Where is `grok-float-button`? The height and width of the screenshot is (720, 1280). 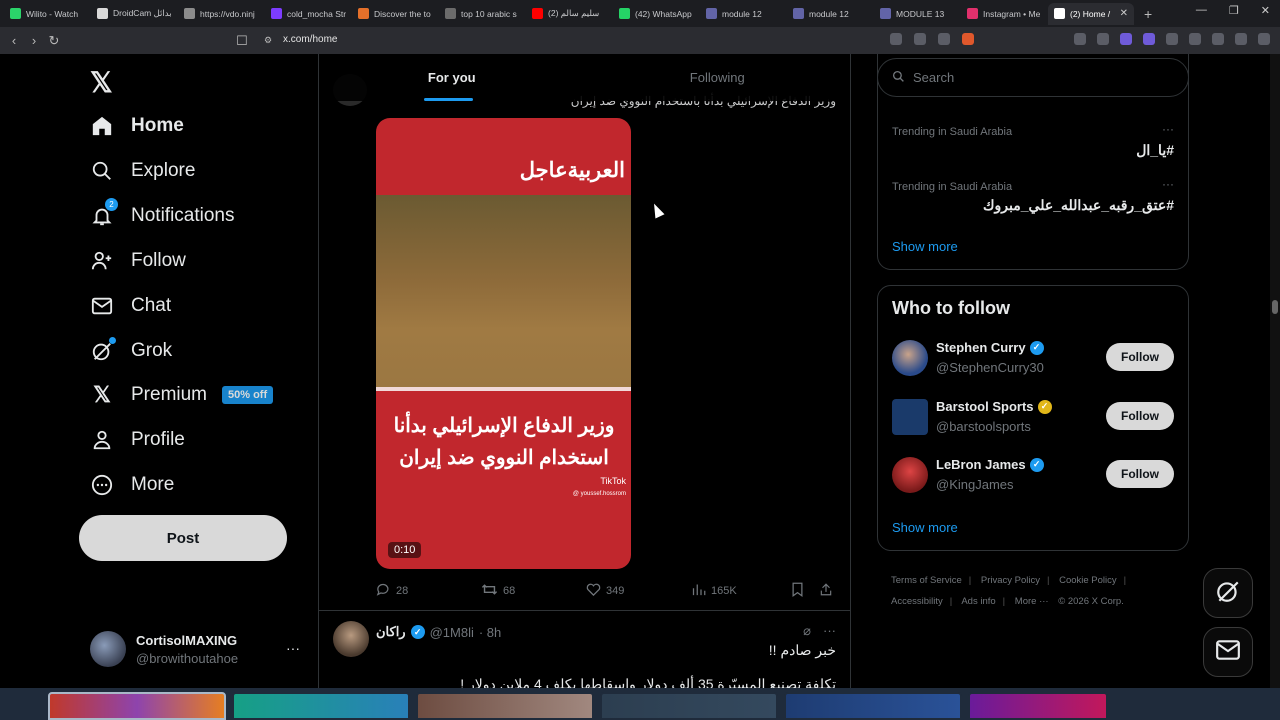
grok-float-button is located at coordinates (1228, 593).